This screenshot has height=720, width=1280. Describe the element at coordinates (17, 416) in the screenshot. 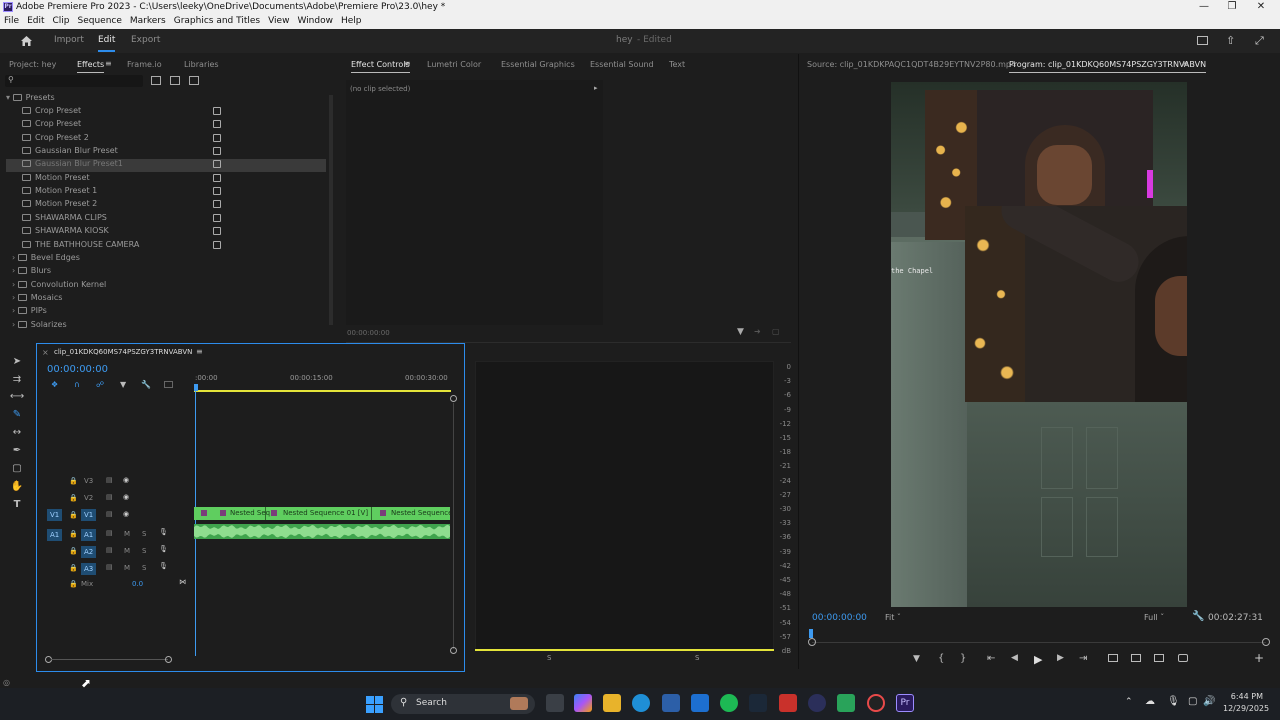

I see `razor-tool-icon: ✎` at that location.